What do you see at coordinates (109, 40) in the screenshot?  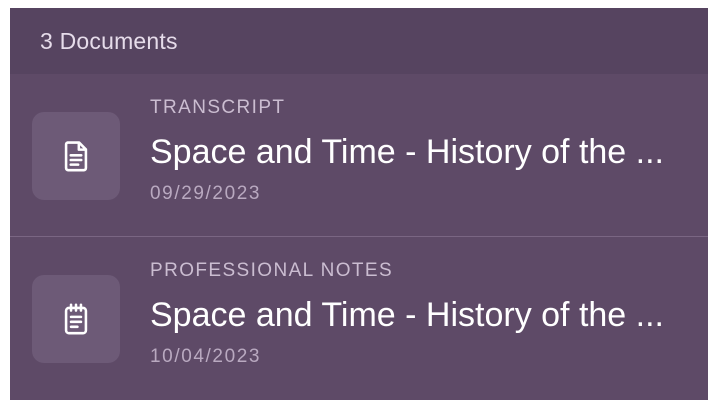 I see `documents-count: 3 Documents` at bounding box center [109, 40].